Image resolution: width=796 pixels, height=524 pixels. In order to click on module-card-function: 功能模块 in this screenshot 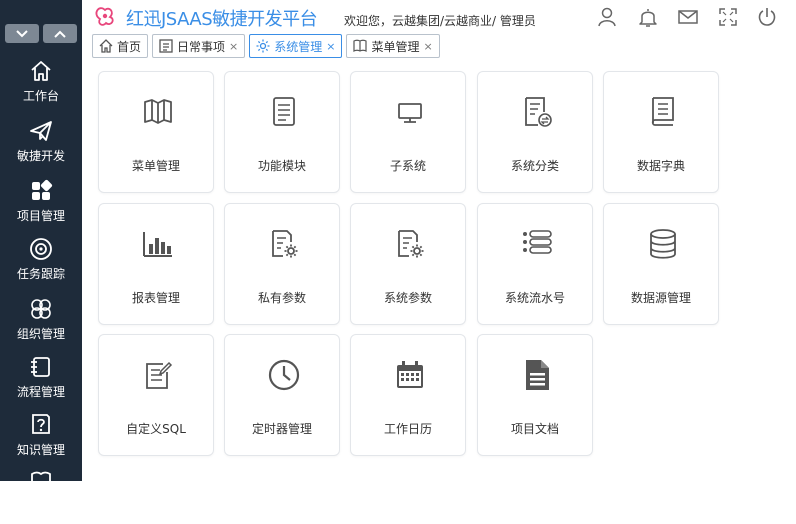, I will do `click(282, 132)`.